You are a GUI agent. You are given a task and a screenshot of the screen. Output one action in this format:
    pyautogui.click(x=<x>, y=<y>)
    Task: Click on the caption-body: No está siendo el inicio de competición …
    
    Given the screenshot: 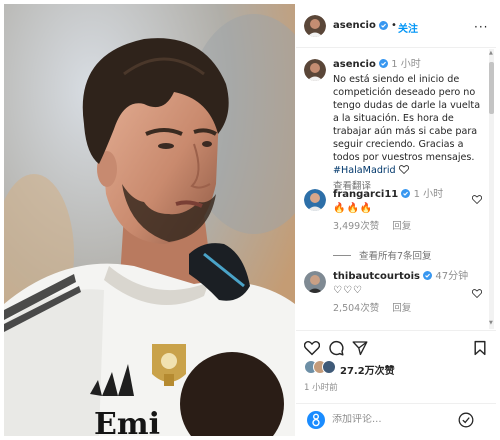 What is the action you would take?
    pyautogui.click(x=407, y=118)
    